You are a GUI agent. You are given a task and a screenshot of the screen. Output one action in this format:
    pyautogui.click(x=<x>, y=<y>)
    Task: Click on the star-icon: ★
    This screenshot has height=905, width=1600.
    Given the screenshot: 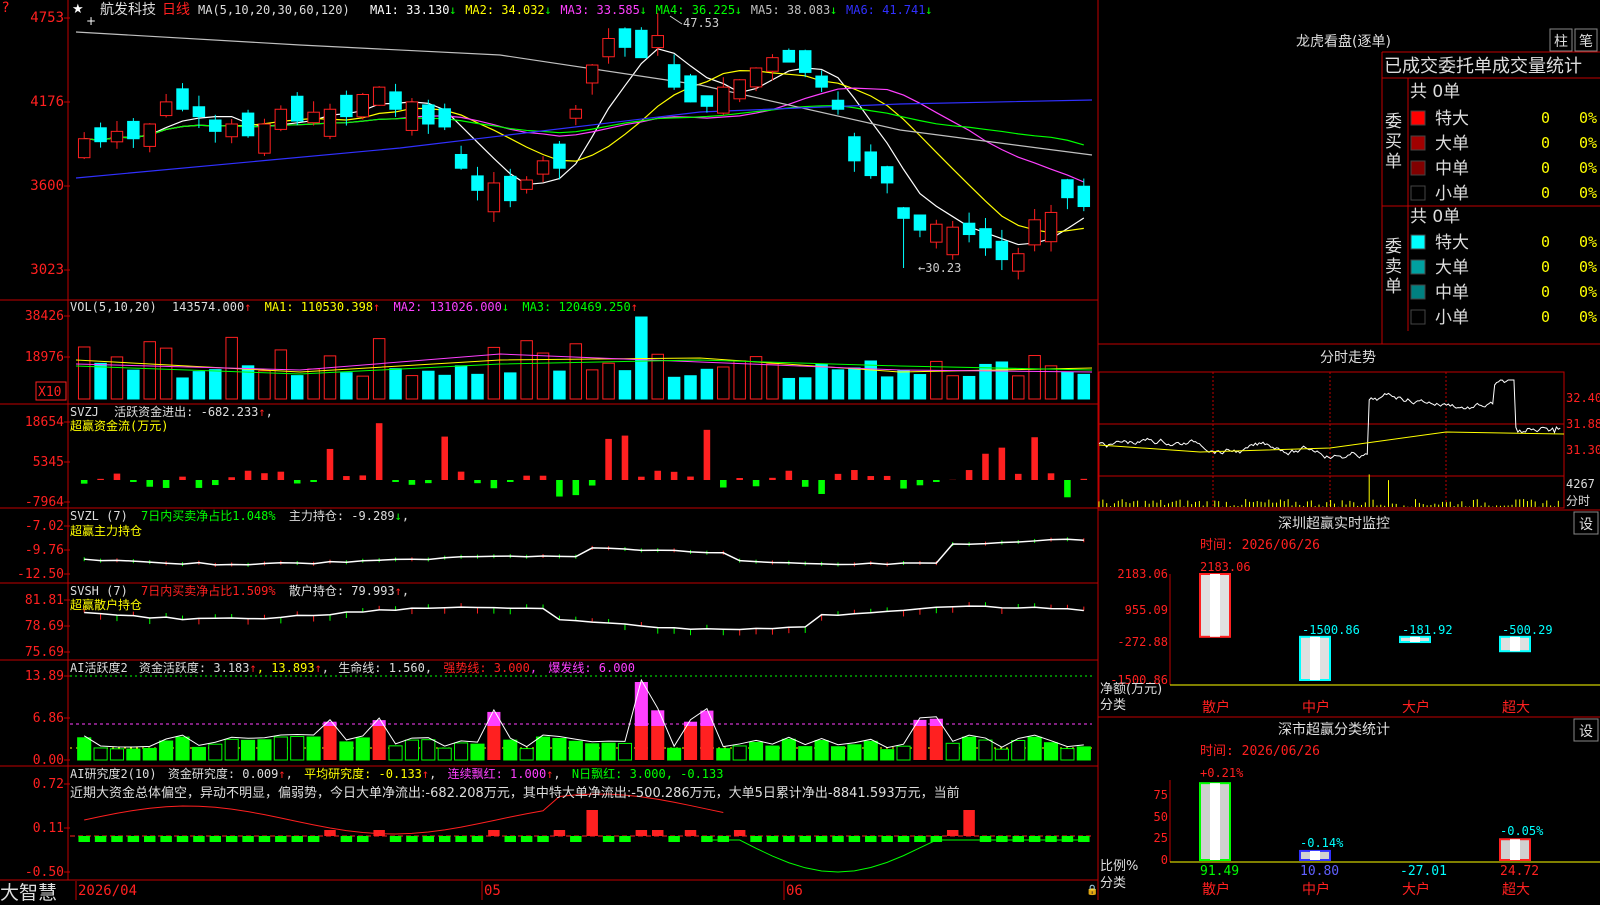 What is the action you would take?
    pyautogui.click(x=78, y=9)
    